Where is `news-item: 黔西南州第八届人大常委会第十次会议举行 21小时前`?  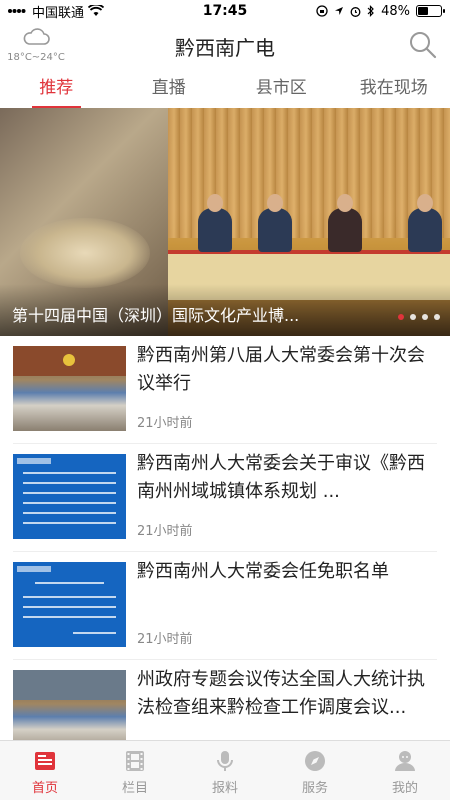 news-item: 黔西南州第八届人大常委会第十次会议举行 21小时前 is located at coordinates (225, 390).